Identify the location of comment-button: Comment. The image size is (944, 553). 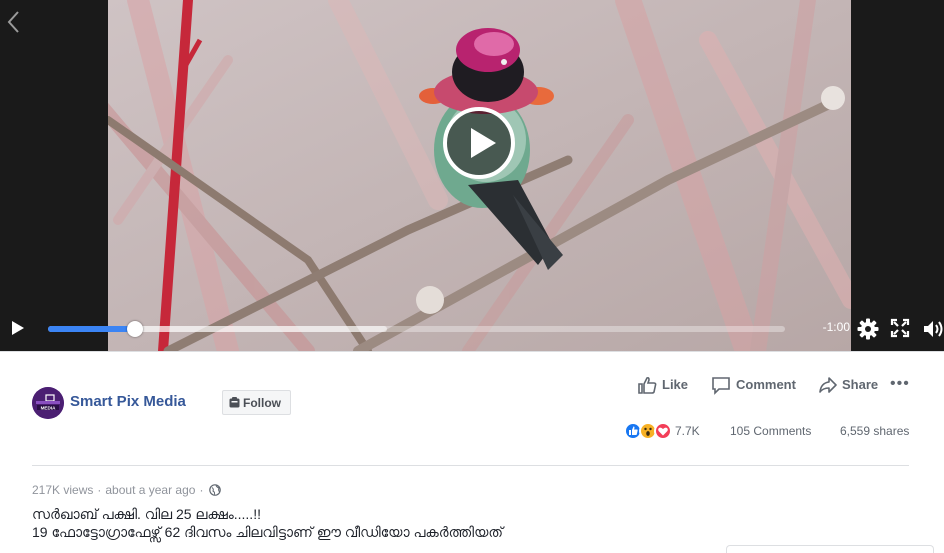
(756, 385).